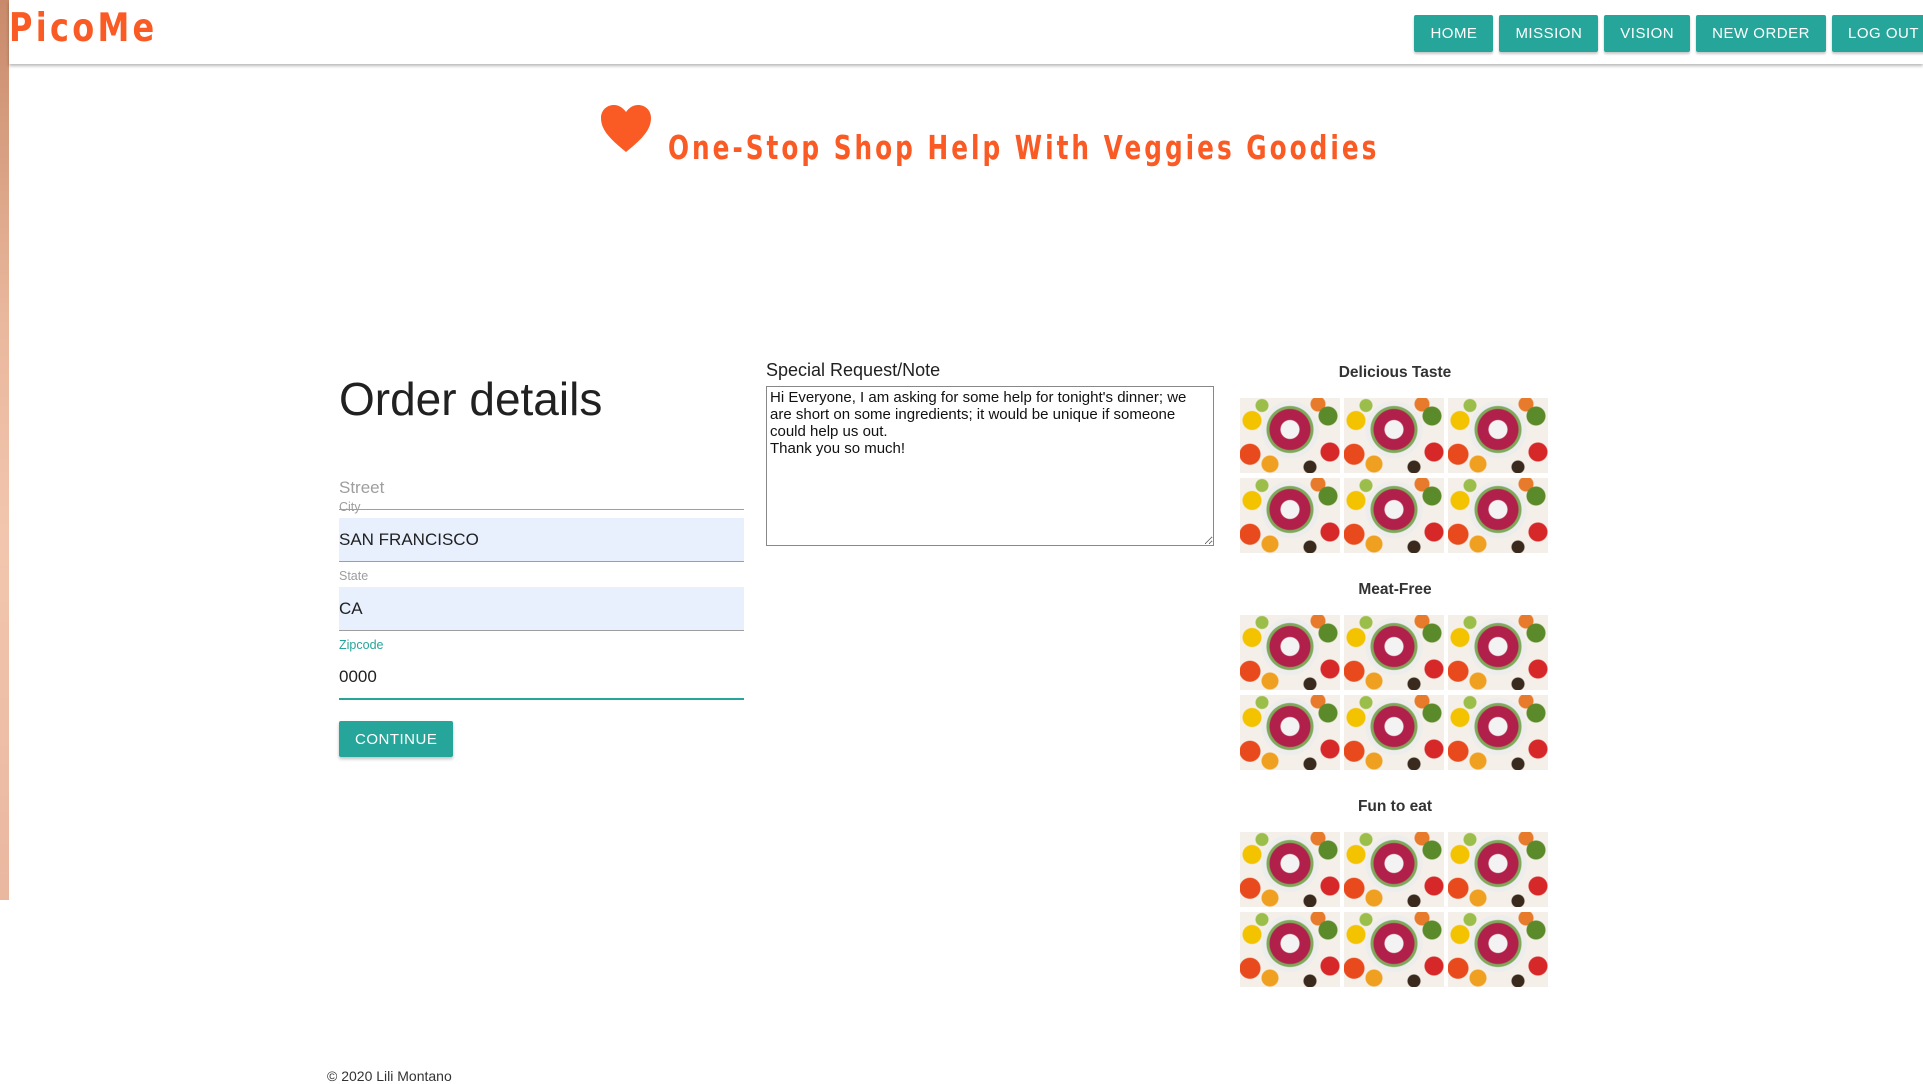  I want to click on special-request-label: Special Request/Note, so click(853, 370).